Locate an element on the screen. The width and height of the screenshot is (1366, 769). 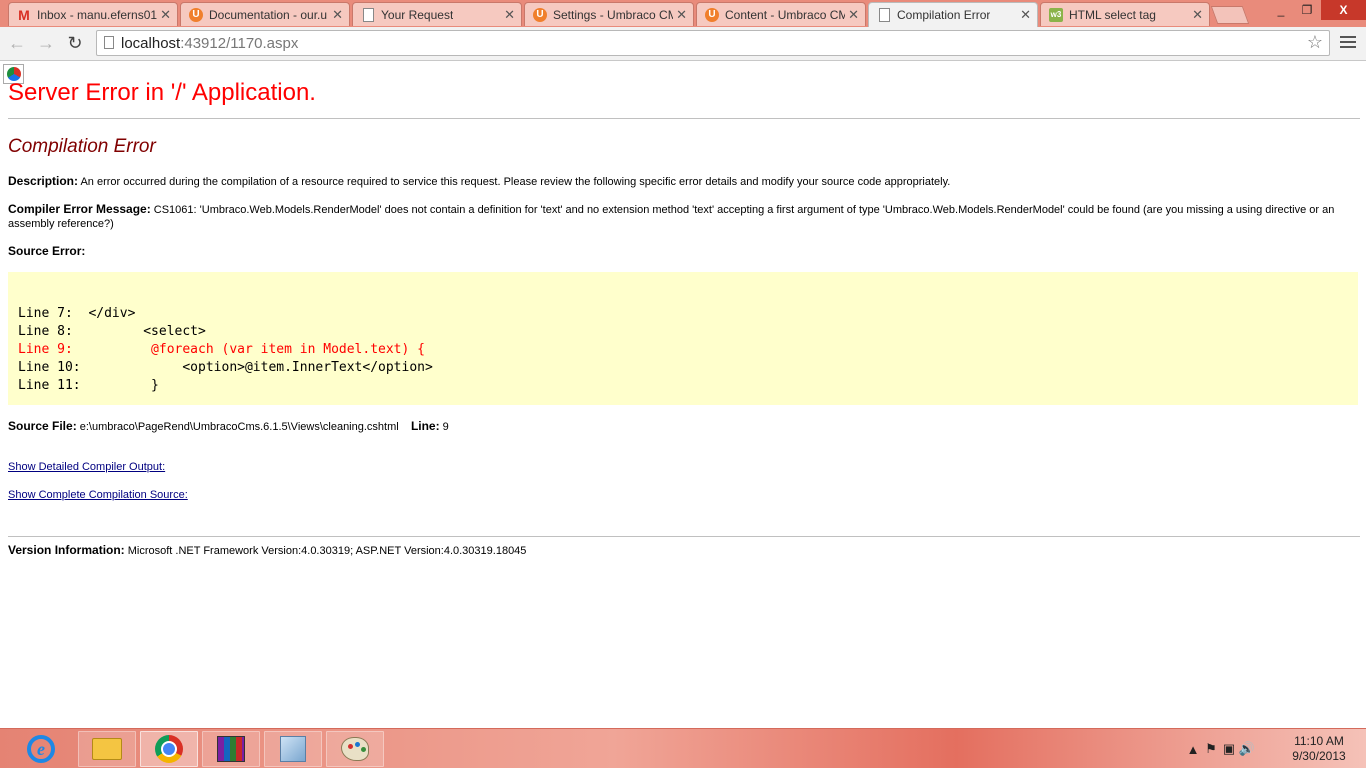
reload-button: ↻ is located at coordinates (75, 43).